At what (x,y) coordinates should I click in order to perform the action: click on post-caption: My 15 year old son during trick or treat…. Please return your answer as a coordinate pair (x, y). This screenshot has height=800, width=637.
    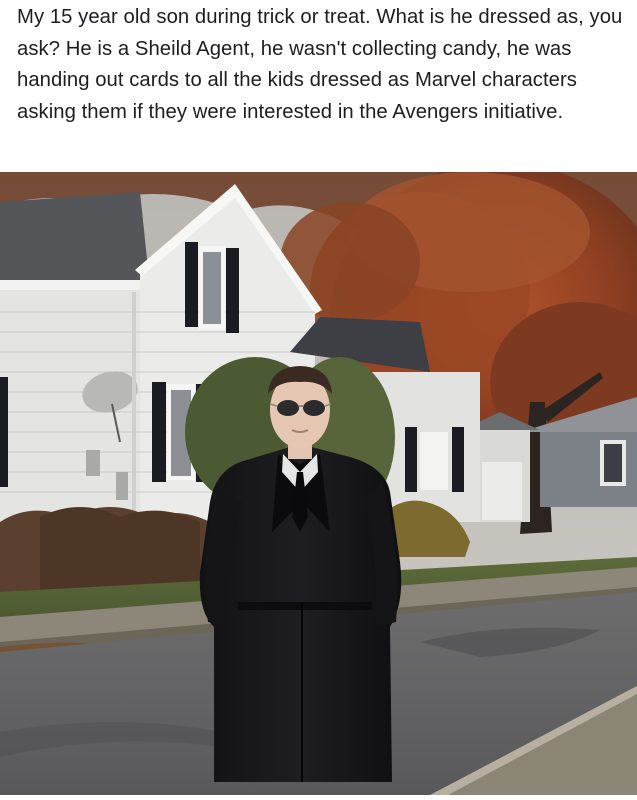
    Looking at the image, I should click on (320, 64).